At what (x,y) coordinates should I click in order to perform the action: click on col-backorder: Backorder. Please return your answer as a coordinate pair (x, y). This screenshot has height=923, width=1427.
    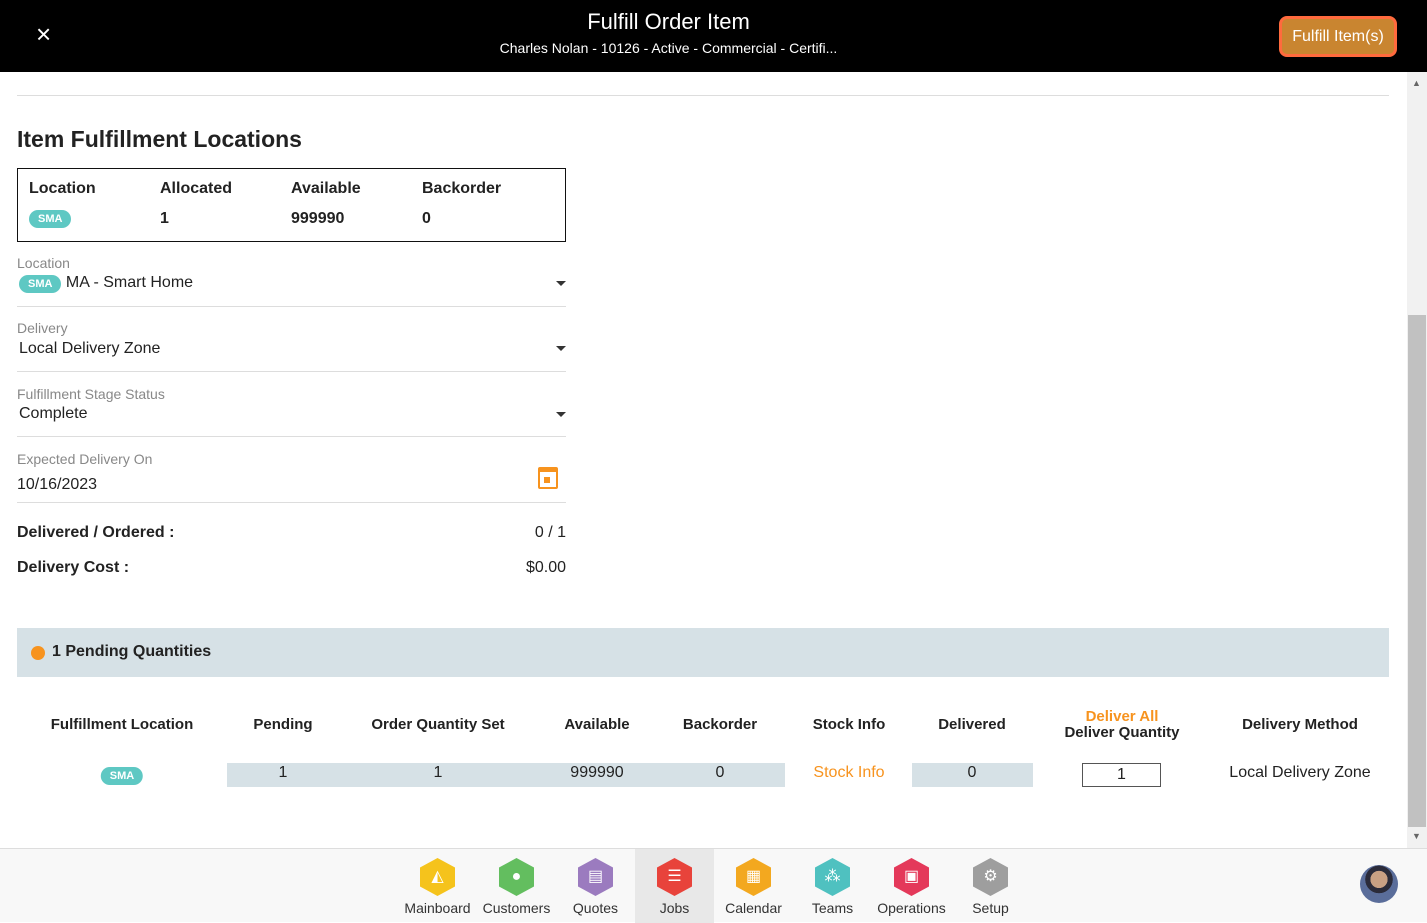
    Looking at the image, I should click on (720, 724).